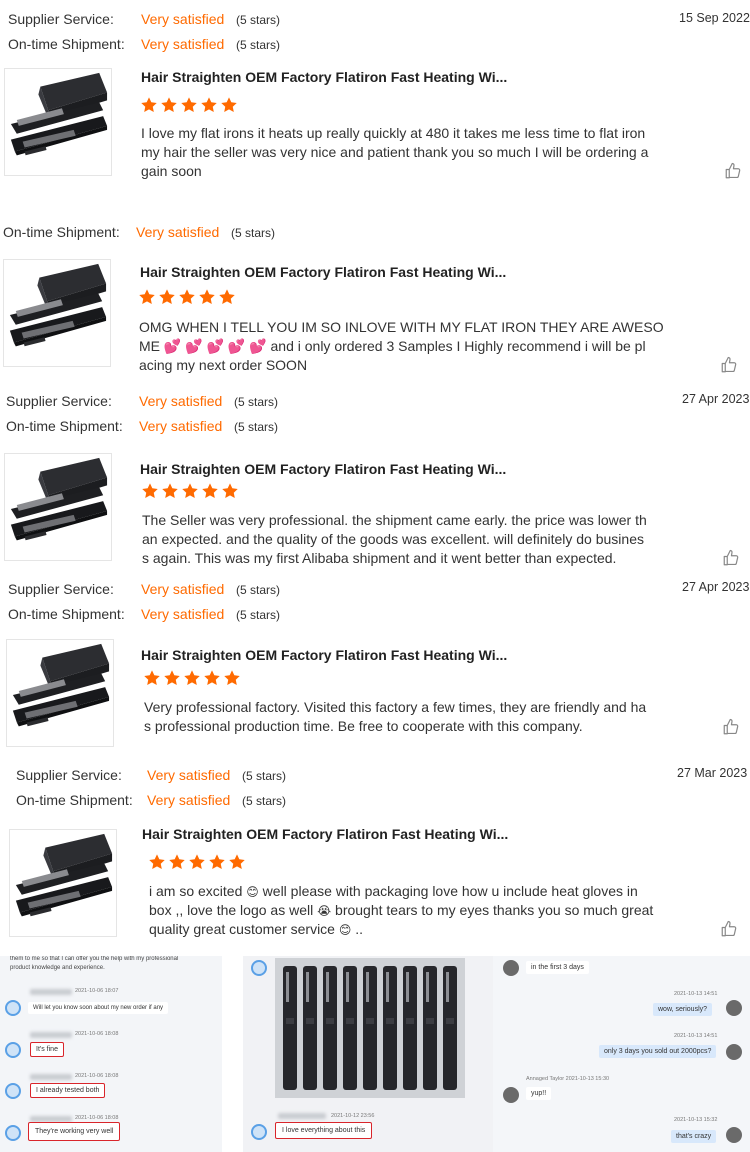 This screenshot has height=1152, width=750. What do you see at coordinates (568, 1079) in the screenshot?
I see `message-time: Annaged Taylor 2021-10-13 15:30` at bounding box center [568, 1079].